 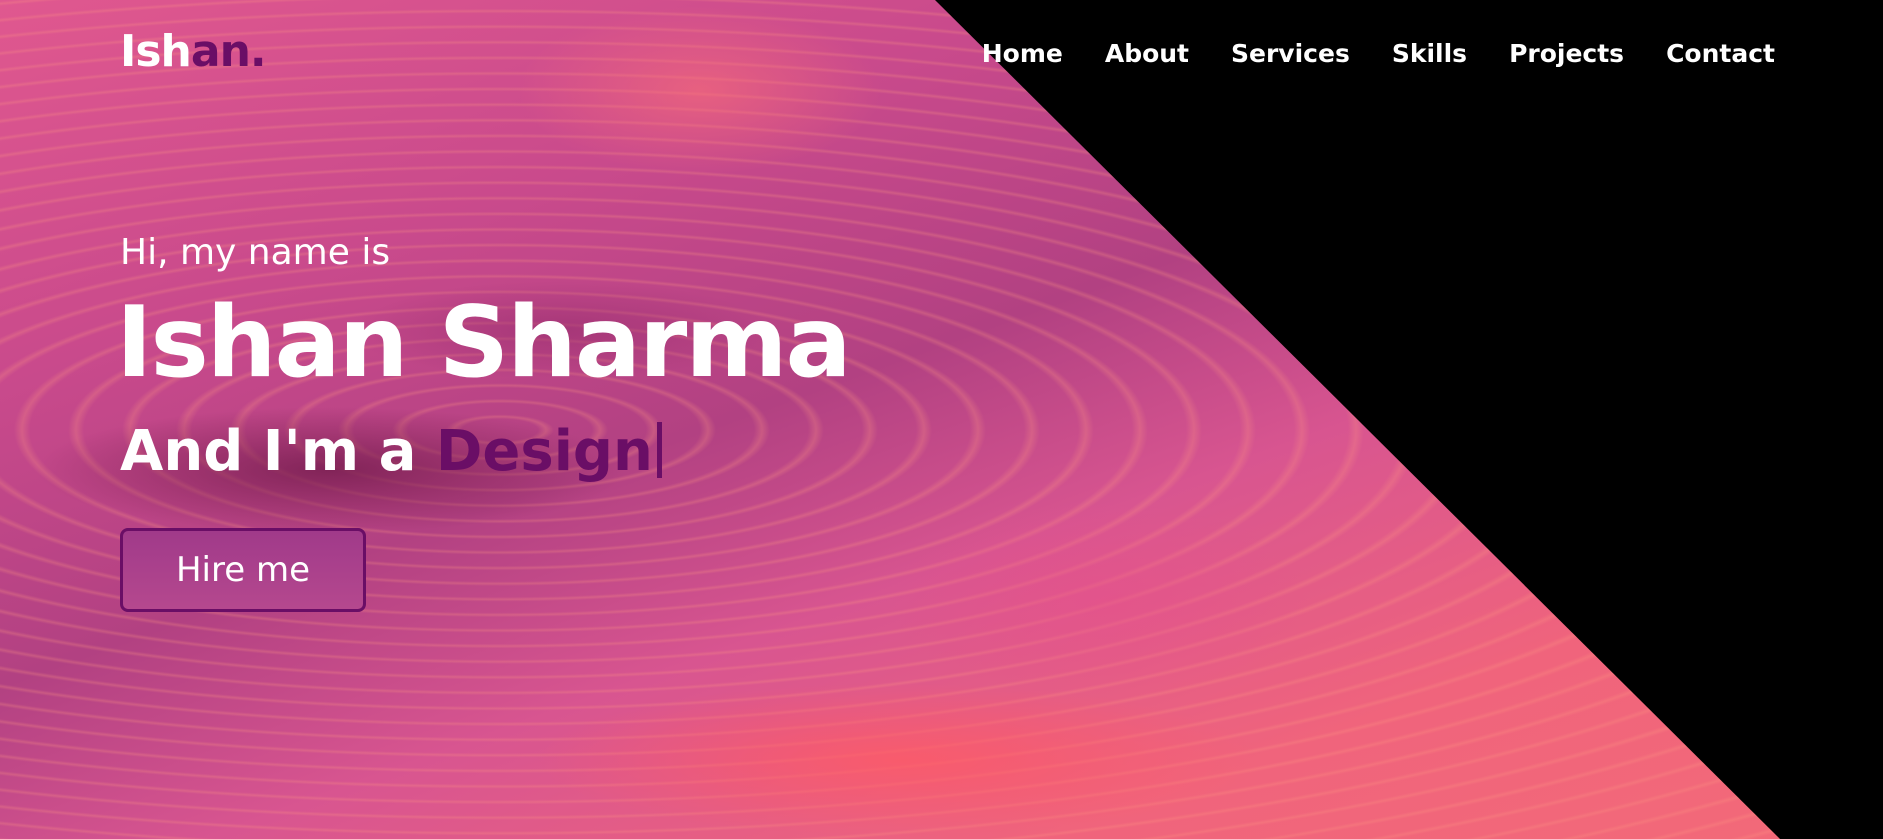 What do you see at coordinates (1290, 54) in the screenshot?
I see `nav-item-services: Services` at bounding box center [1290, 54].